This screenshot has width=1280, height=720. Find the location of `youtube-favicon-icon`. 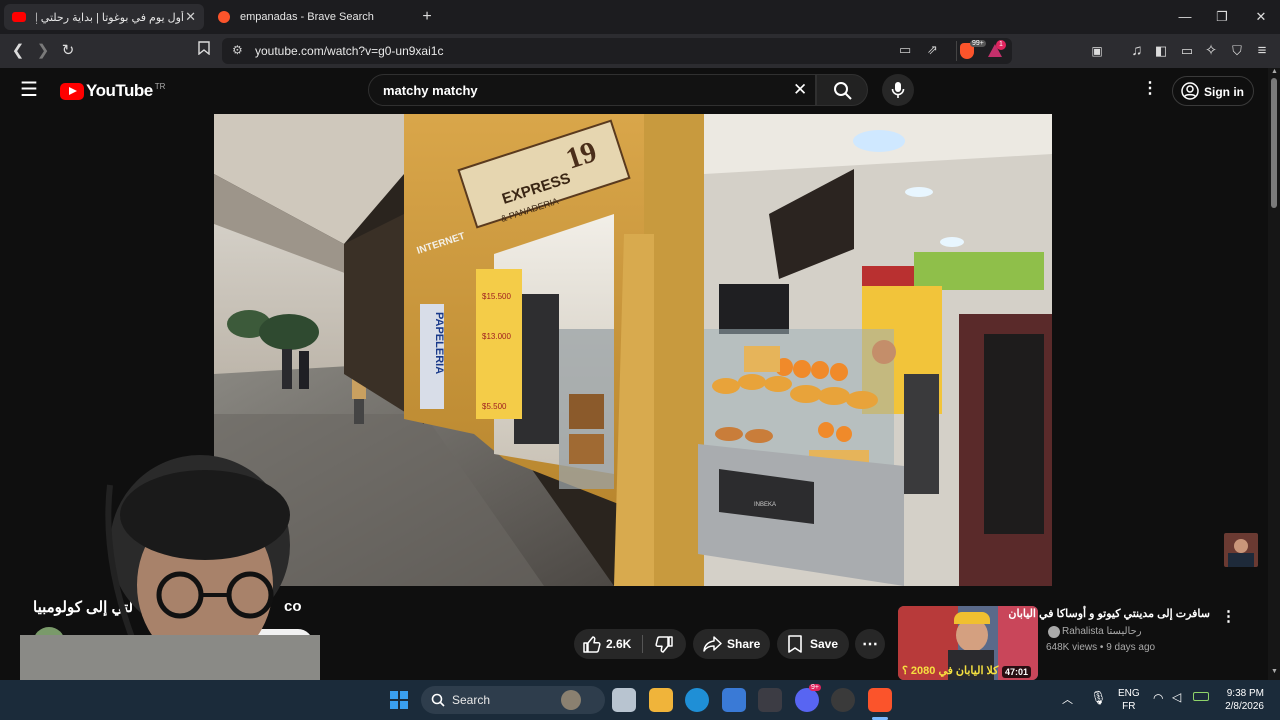

youtube-favicon-icon is located at coordinates (19, 17).